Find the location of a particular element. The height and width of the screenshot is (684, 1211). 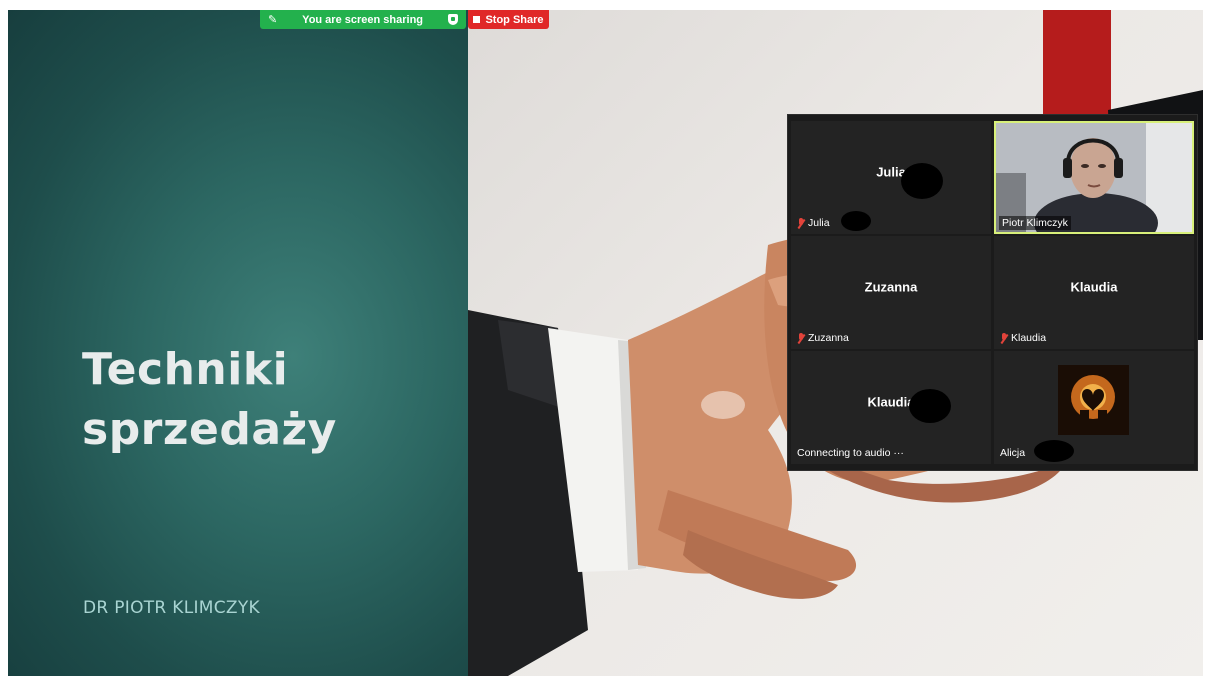

participant-name: Zuzanna is located at coordinates (891, 287).